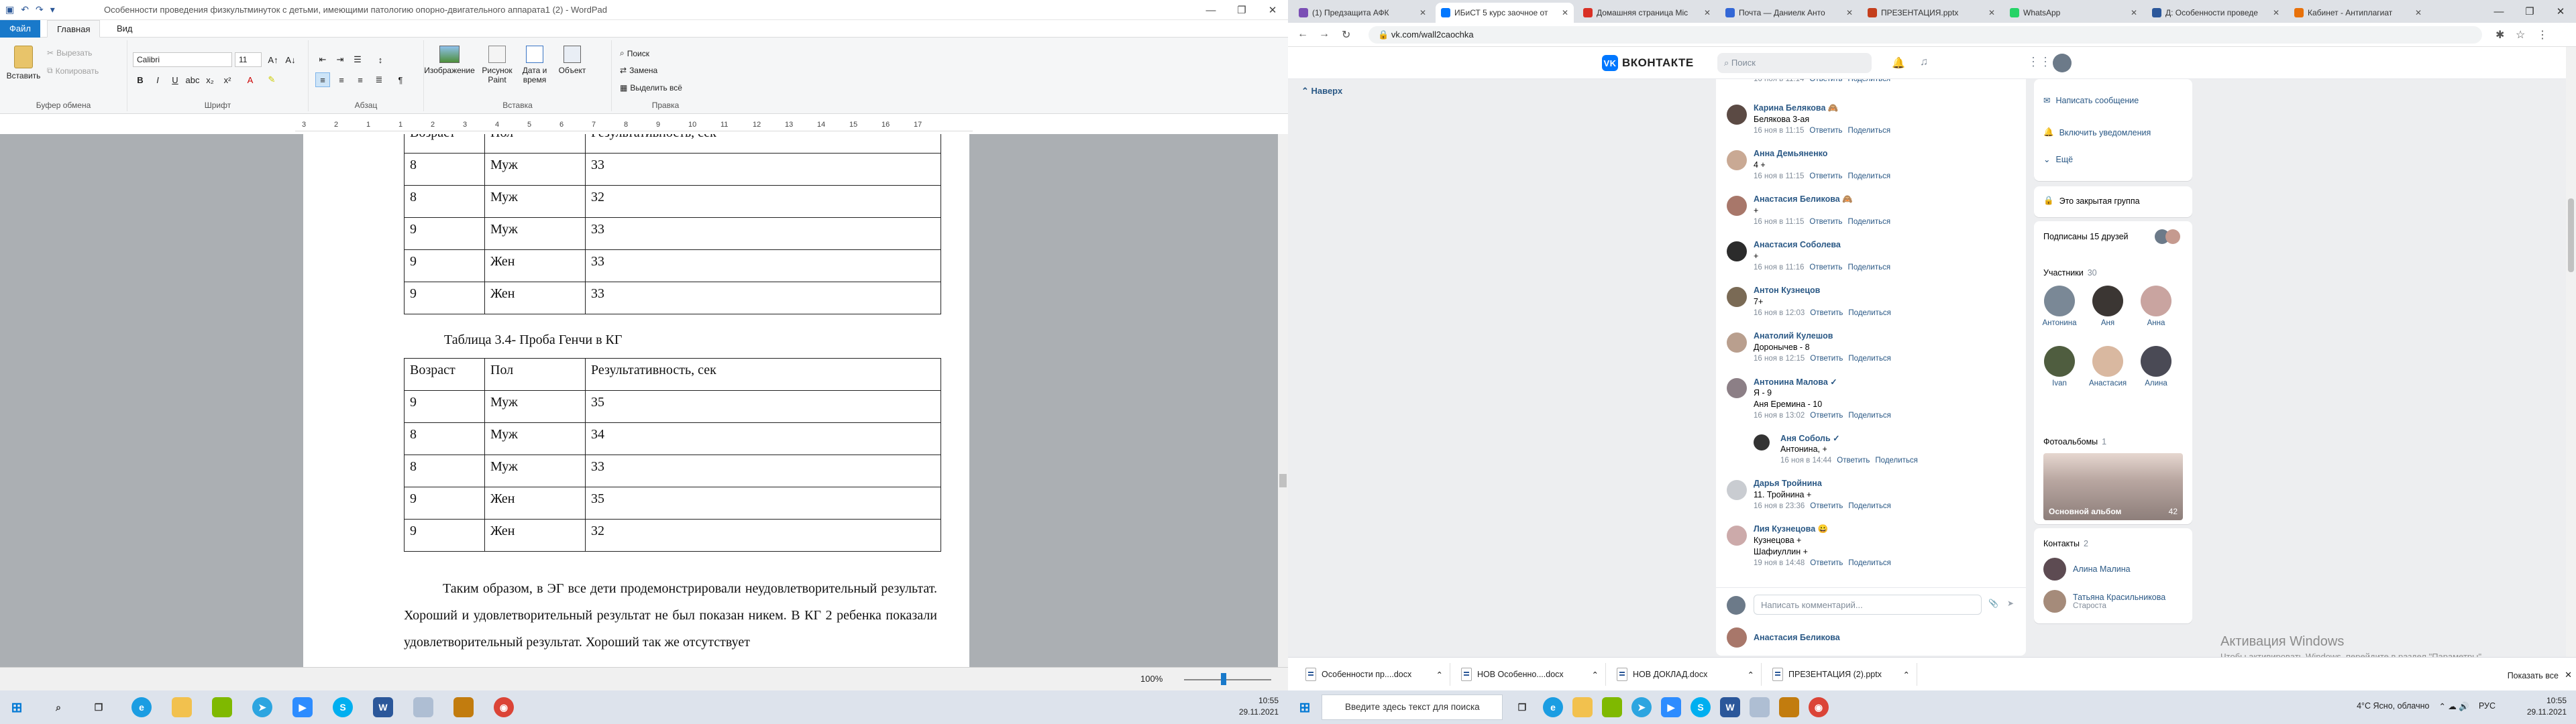 This screenshot has width=2576, height=724. What do you see at coordinates (1779, 416) in the screenshot?
I see `comment-date: 16 ноя в 13:02` at bounding box center [1779, 416].